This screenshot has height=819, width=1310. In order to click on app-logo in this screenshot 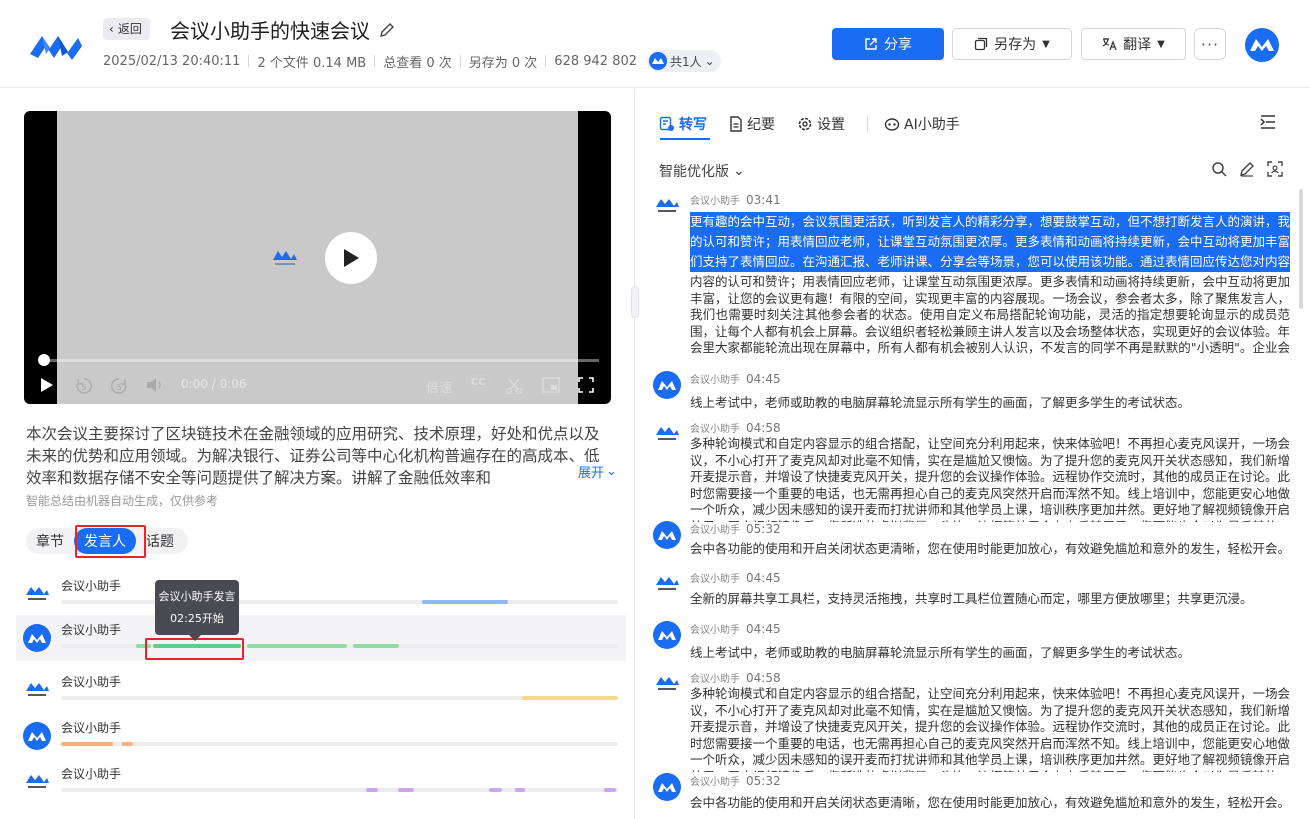, I will do `click(56, 48)`.